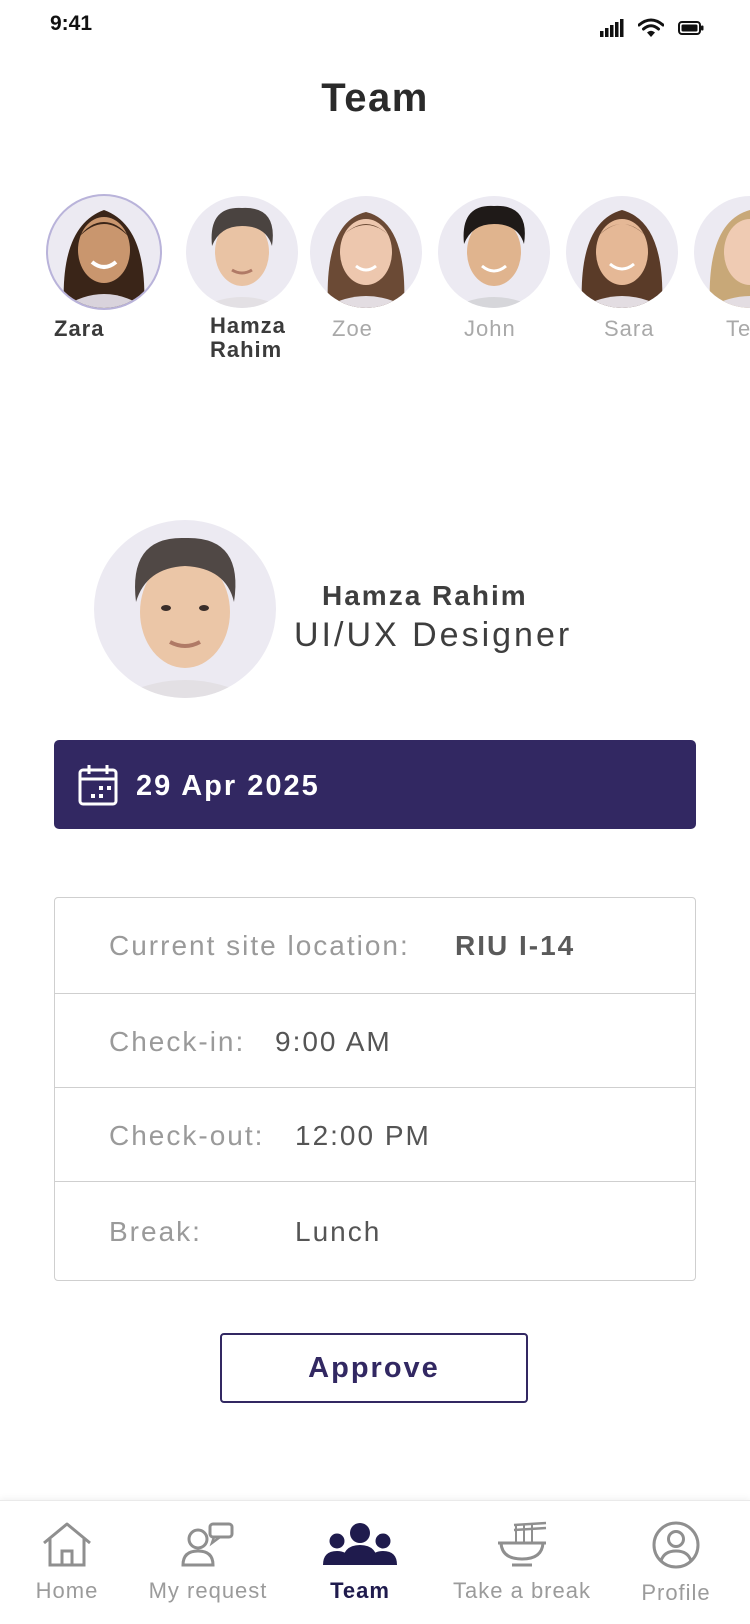 The height and width of the screenshot is (1624, 750). What do you see at coordinates (375, 784) in the screenshot?
I see `date-bar: 29 Apr 2025` at bounding box center [375, 784].